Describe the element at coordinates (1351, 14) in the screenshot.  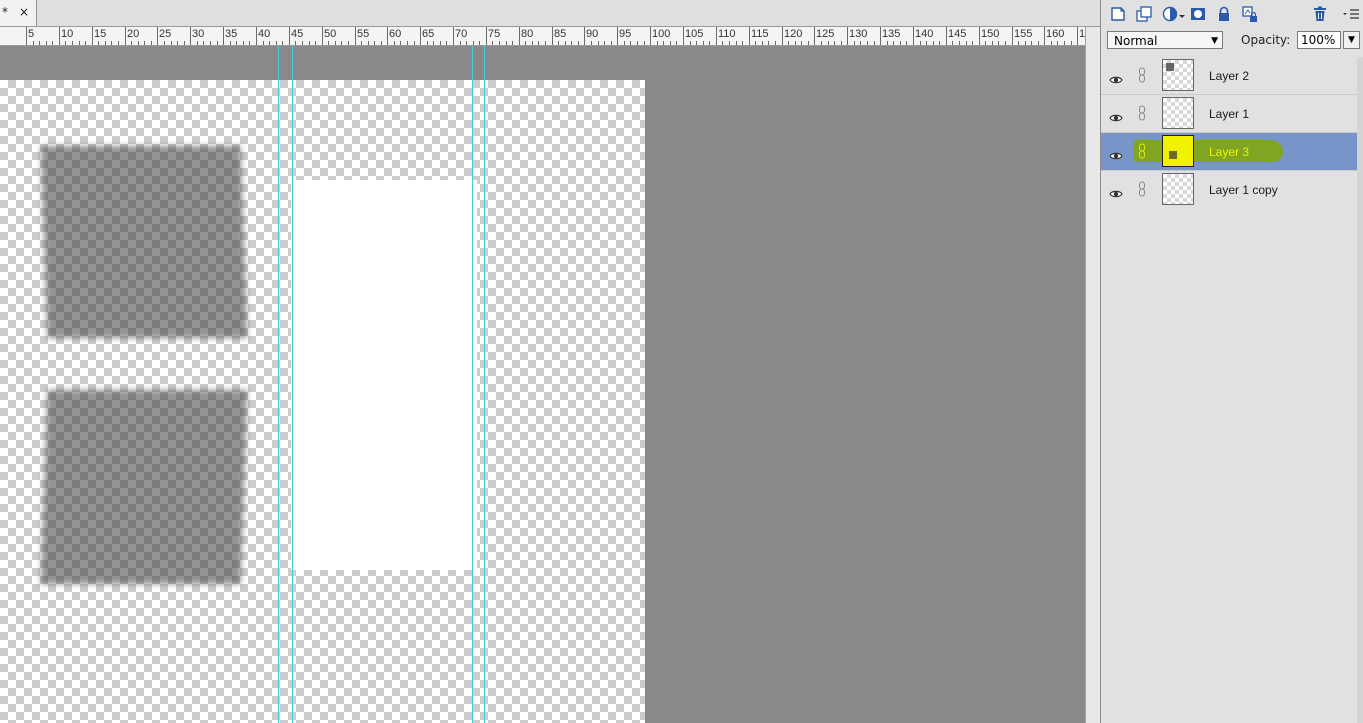
I see `panel-menu-icon` at that location.